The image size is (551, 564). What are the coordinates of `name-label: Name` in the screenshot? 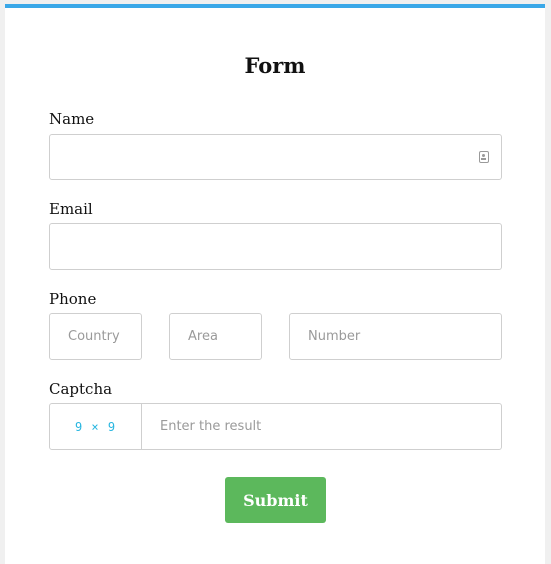 It's located at (72, 119).